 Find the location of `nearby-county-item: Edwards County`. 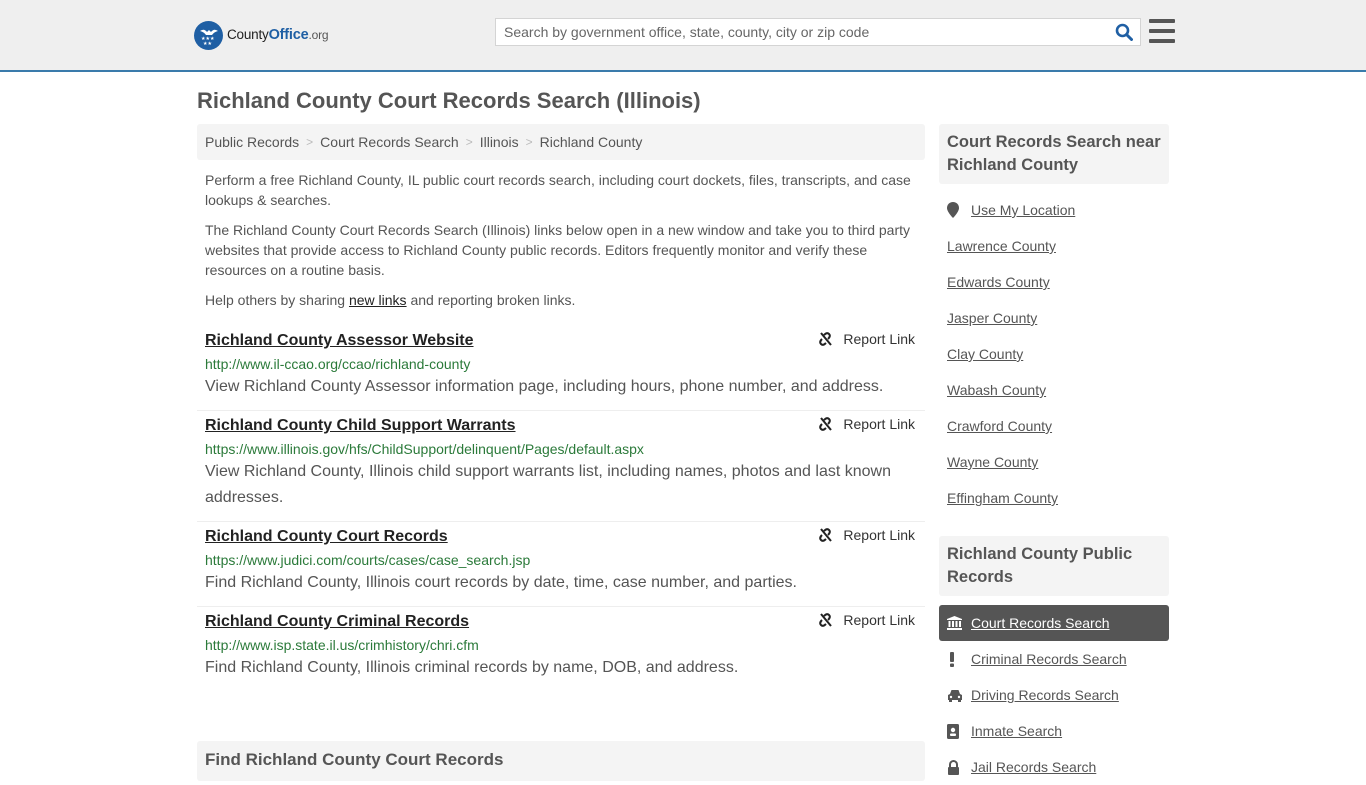

nearby-county-item: Edwards County is located at coordinates (1054, 282).